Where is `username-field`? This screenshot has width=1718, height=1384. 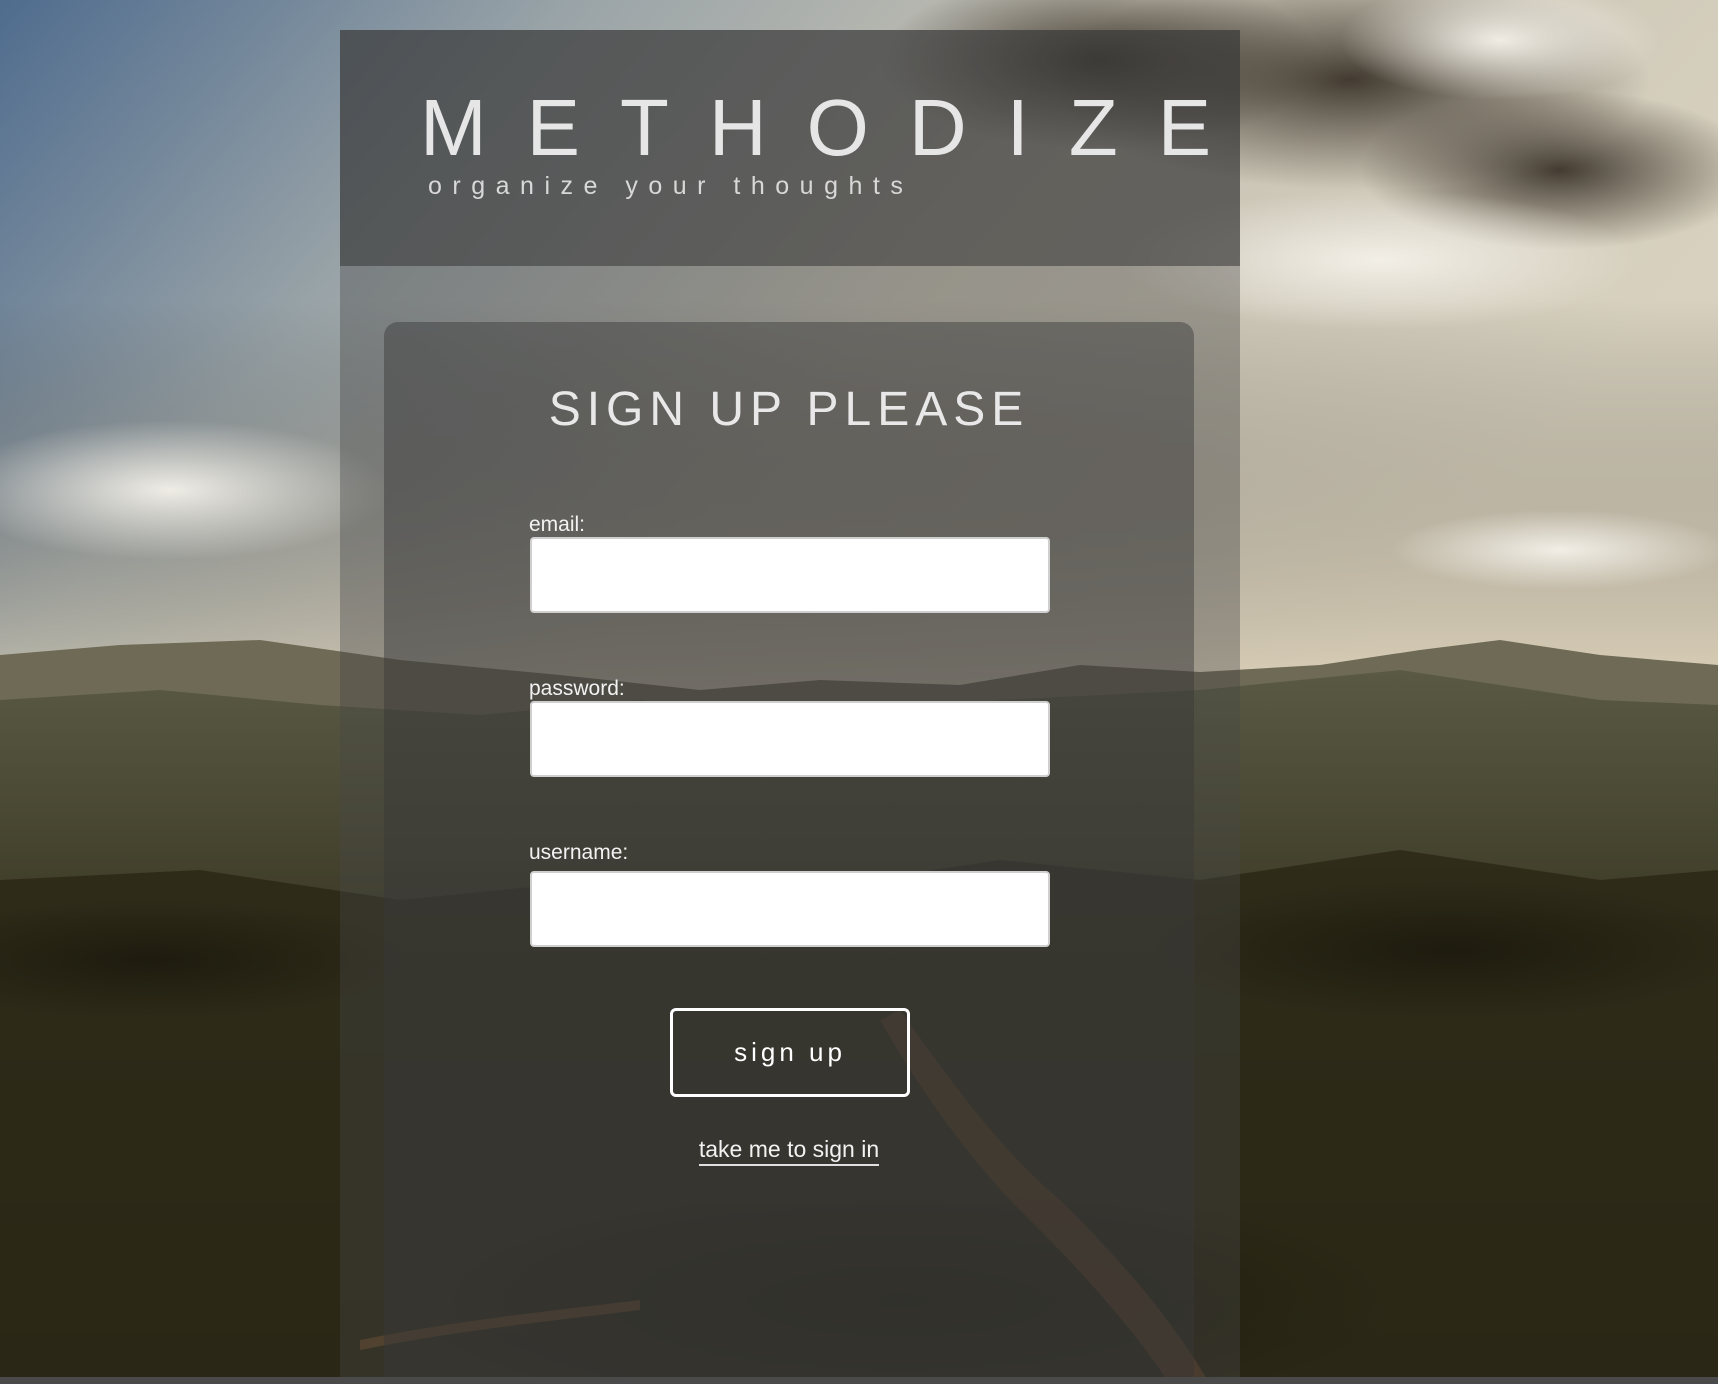
username-field is located at coordinates (790, 909).